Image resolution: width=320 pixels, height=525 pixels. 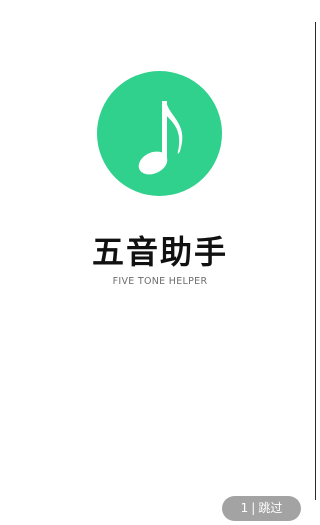 What do you see at coordinates (244, 508) in the screenshot?
I see `countdown-number: 1` at bounding box center [244, 508].